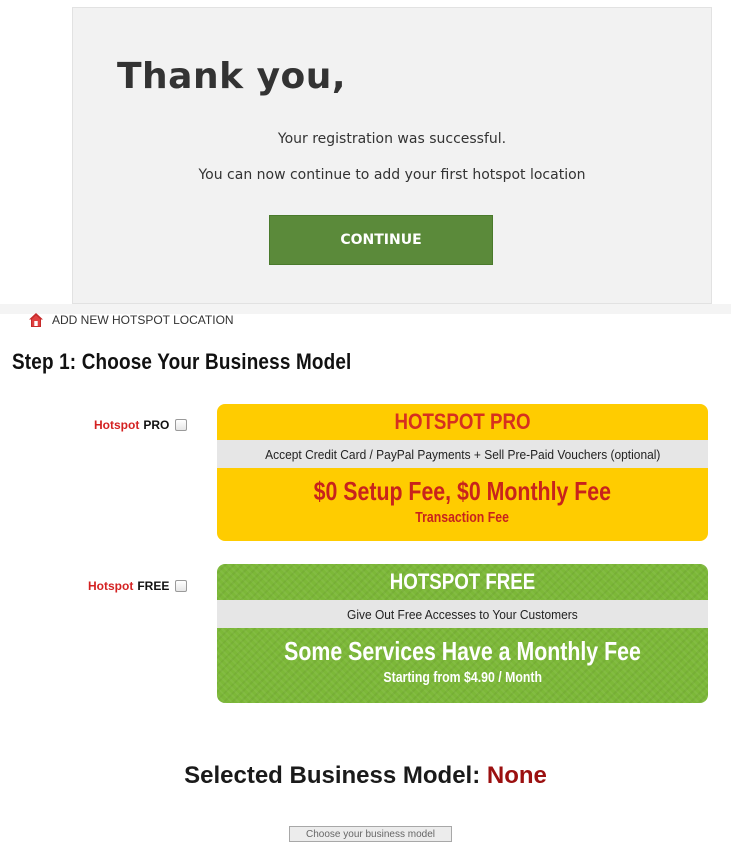 This screenshot has height=844, width=731. What do you see at coordinates (462, 581) in the screenshot?
I see `free-panel-title: HOTSPOT FREE` at bounding box center [462, 581].